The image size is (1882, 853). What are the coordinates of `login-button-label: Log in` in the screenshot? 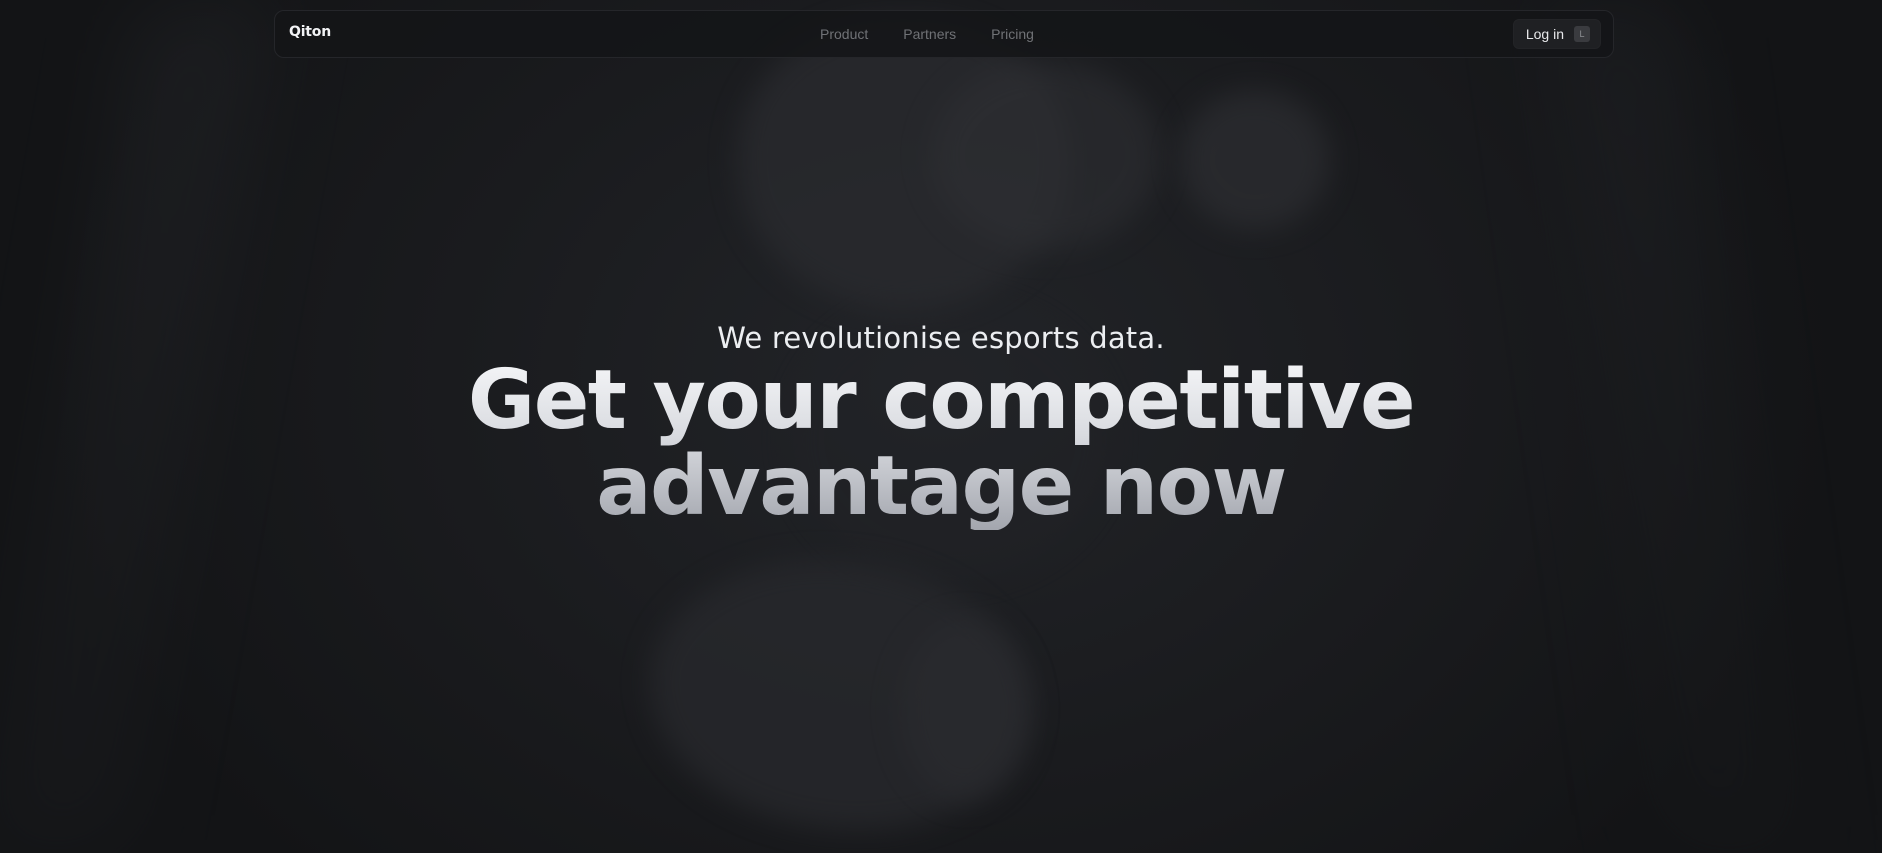 It's located at (1544, 34).